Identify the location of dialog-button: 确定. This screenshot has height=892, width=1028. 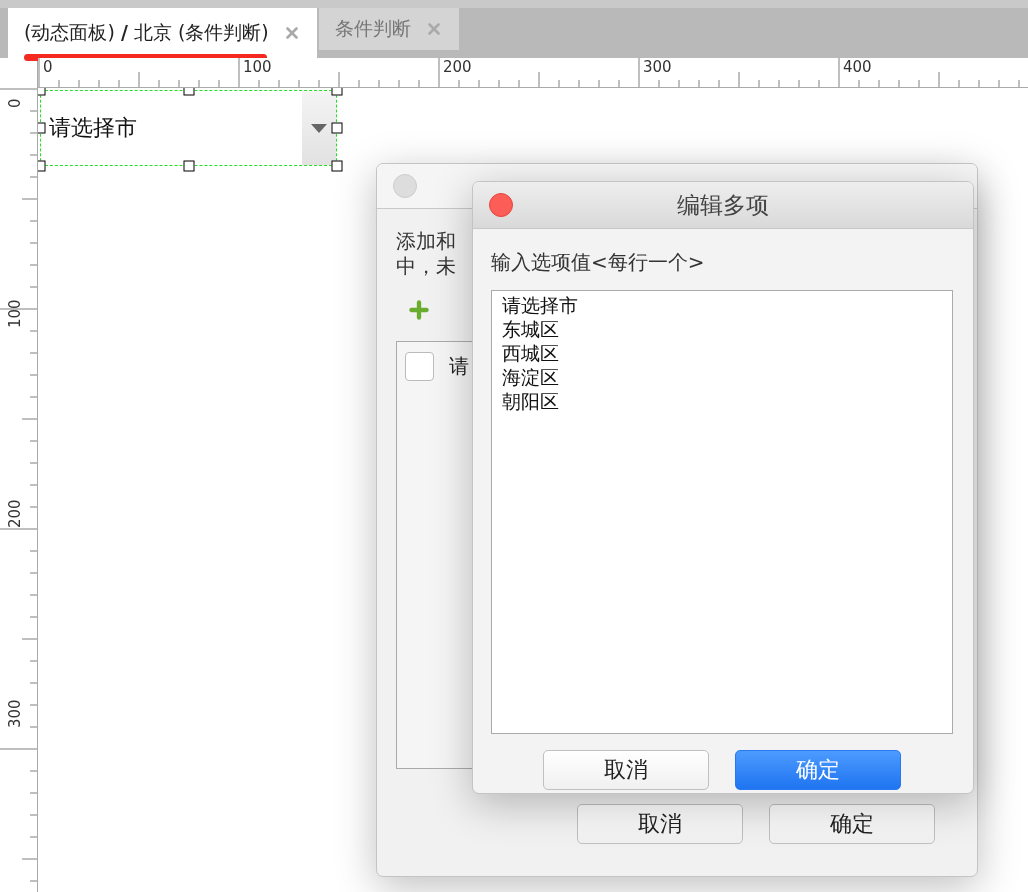
(852, 824).